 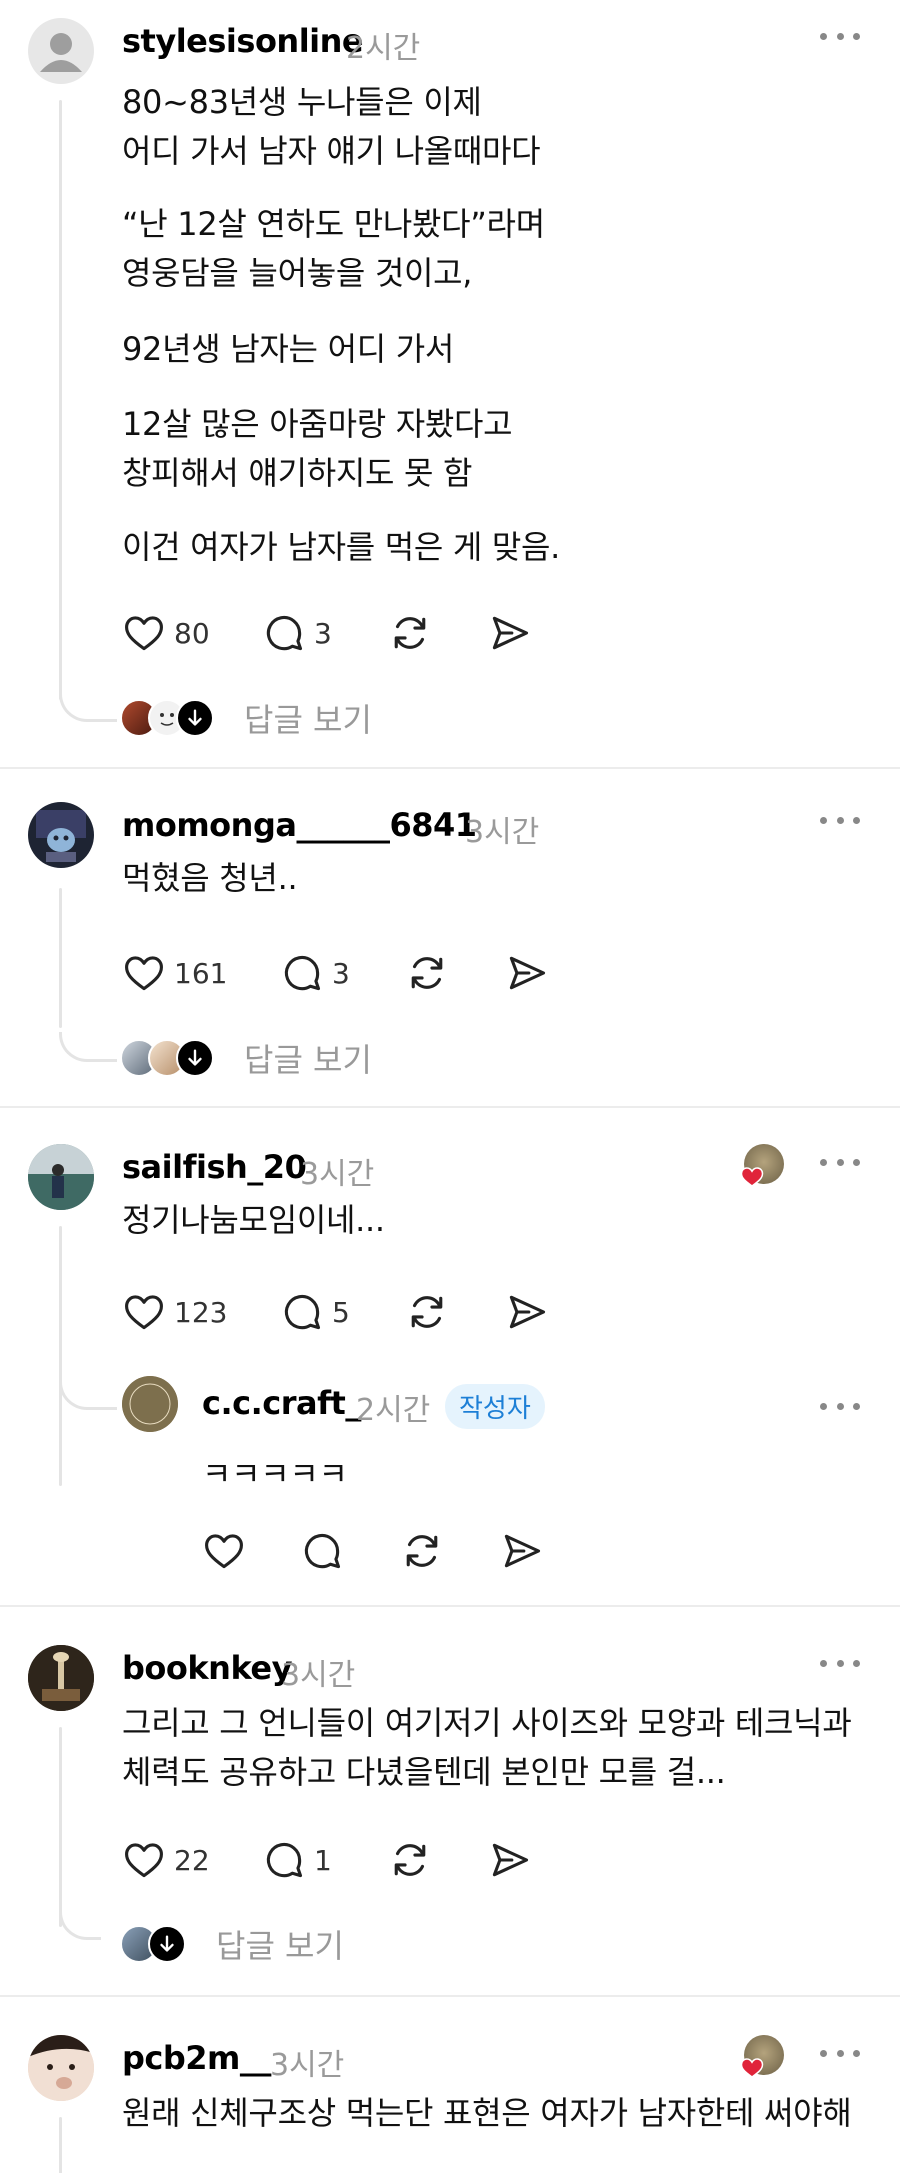 I want to click on post-text: 80~83년생 누나들은 이제 어디 가서 남자 얘기 나올때마다, so click(x=331, y=126).